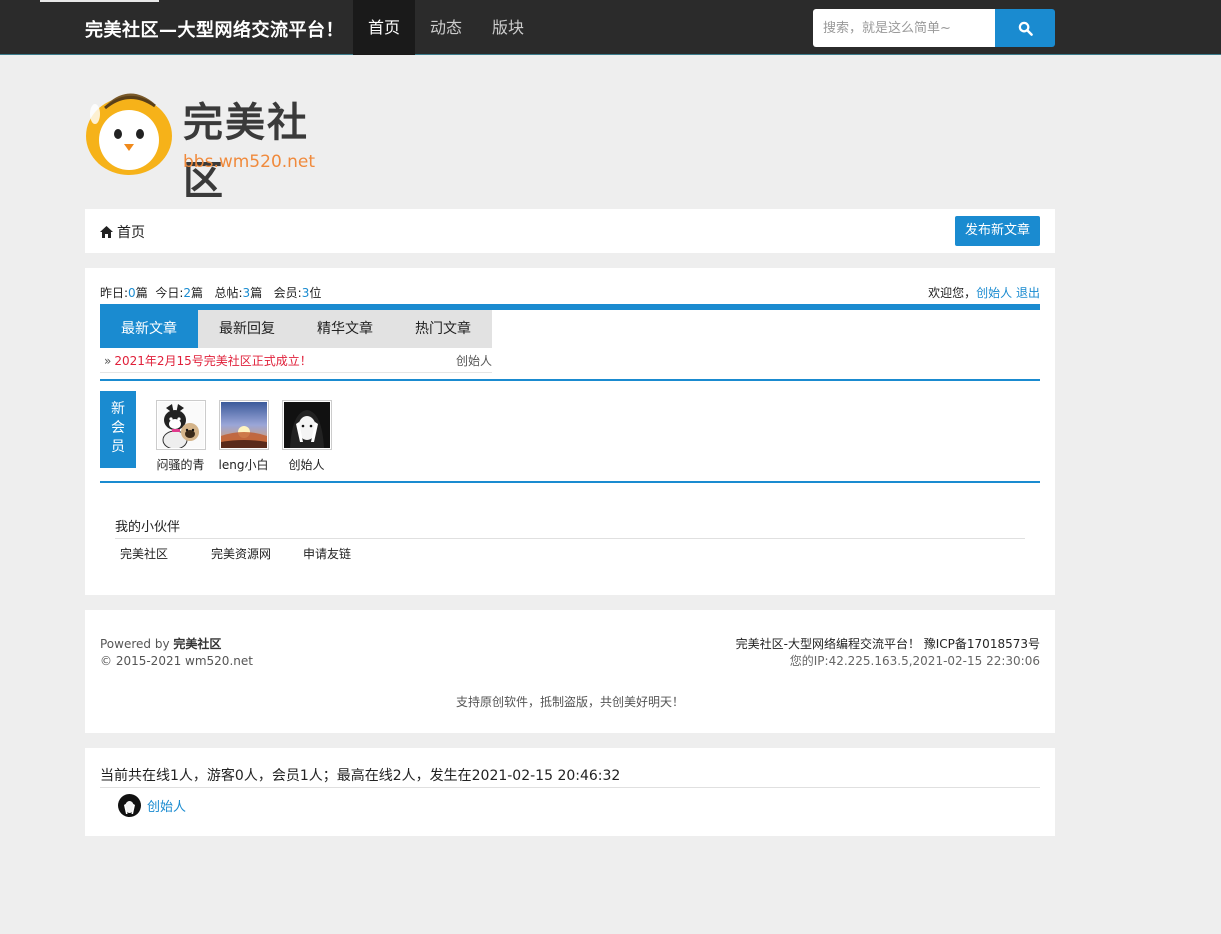 The height and width of the screenshot is (934, 1221). I want to click on welcome-message: 欢迎您，创始人 退出, so click(984, 292).